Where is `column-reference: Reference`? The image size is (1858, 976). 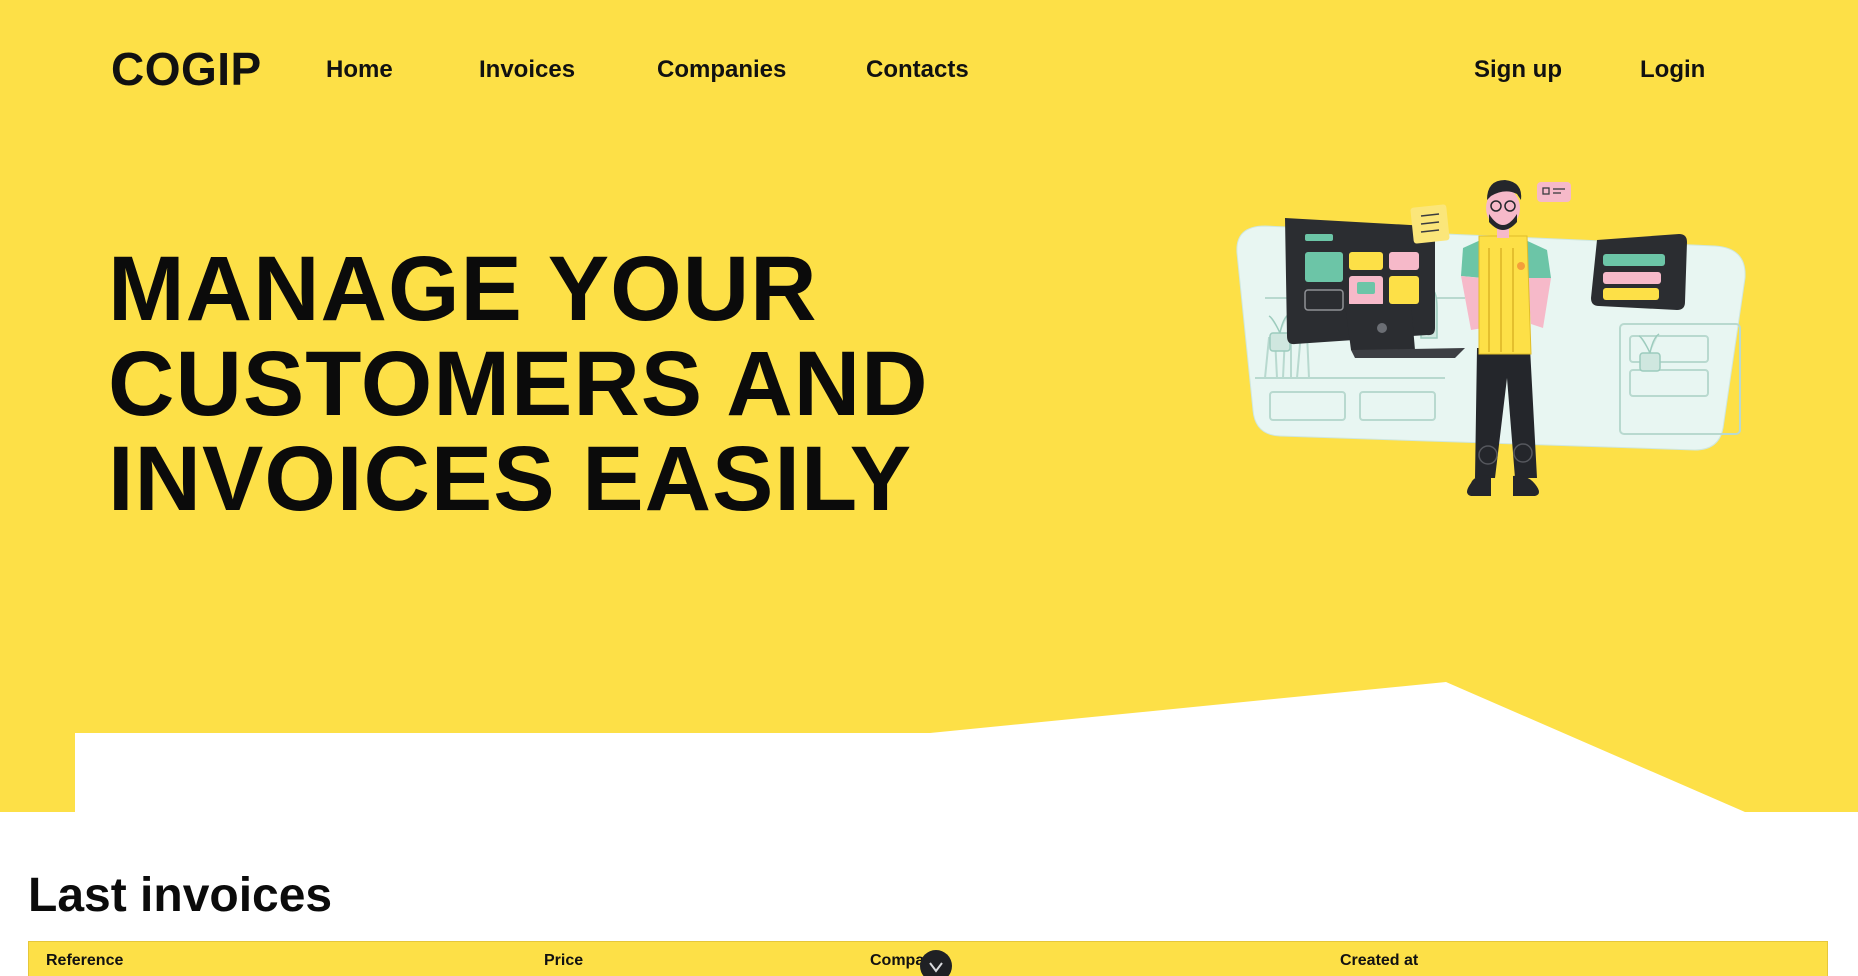 column-reference: Reference is located at coordinates (85, 960).